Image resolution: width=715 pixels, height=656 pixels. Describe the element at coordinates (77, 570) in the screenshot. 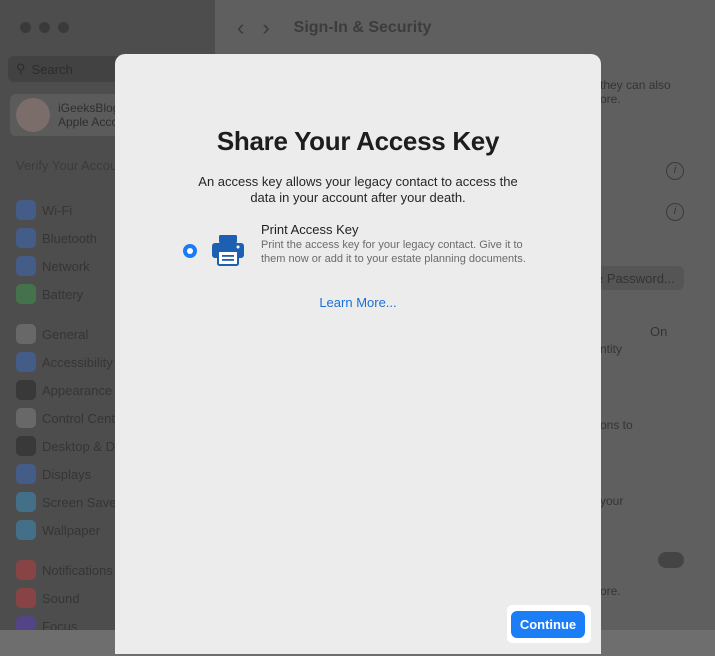

I see `sidebar-item-label: Notifications` at that location.